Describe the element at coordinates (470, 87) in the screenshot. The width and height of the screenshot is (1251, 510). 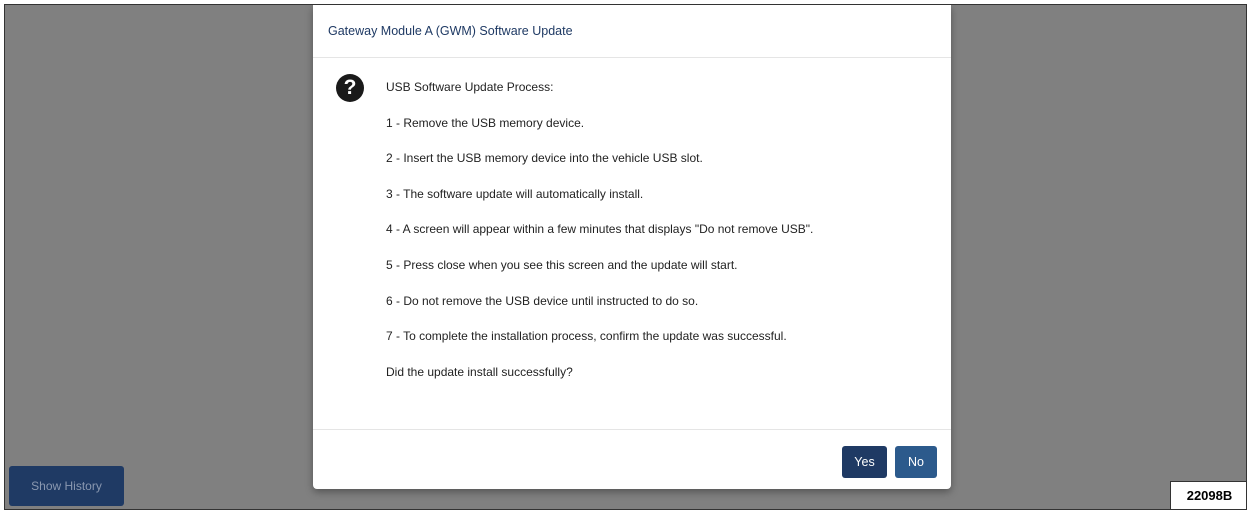
I see `instructions-heading: USB Software Update Process:` at that location.